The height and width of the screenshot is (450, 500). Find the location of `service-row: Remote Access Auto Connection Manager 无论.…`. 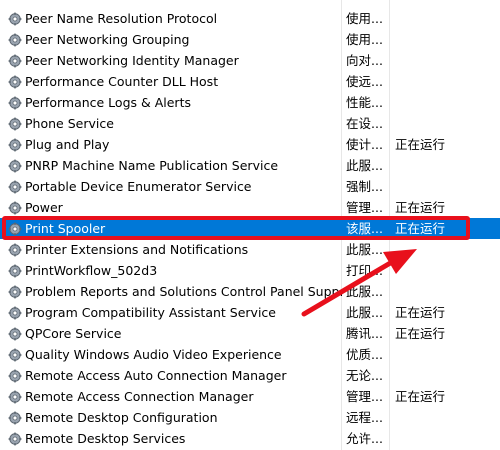

service-row: Remote Access Auto Connection Manager 无论.… is located at coordinates (250, 375).